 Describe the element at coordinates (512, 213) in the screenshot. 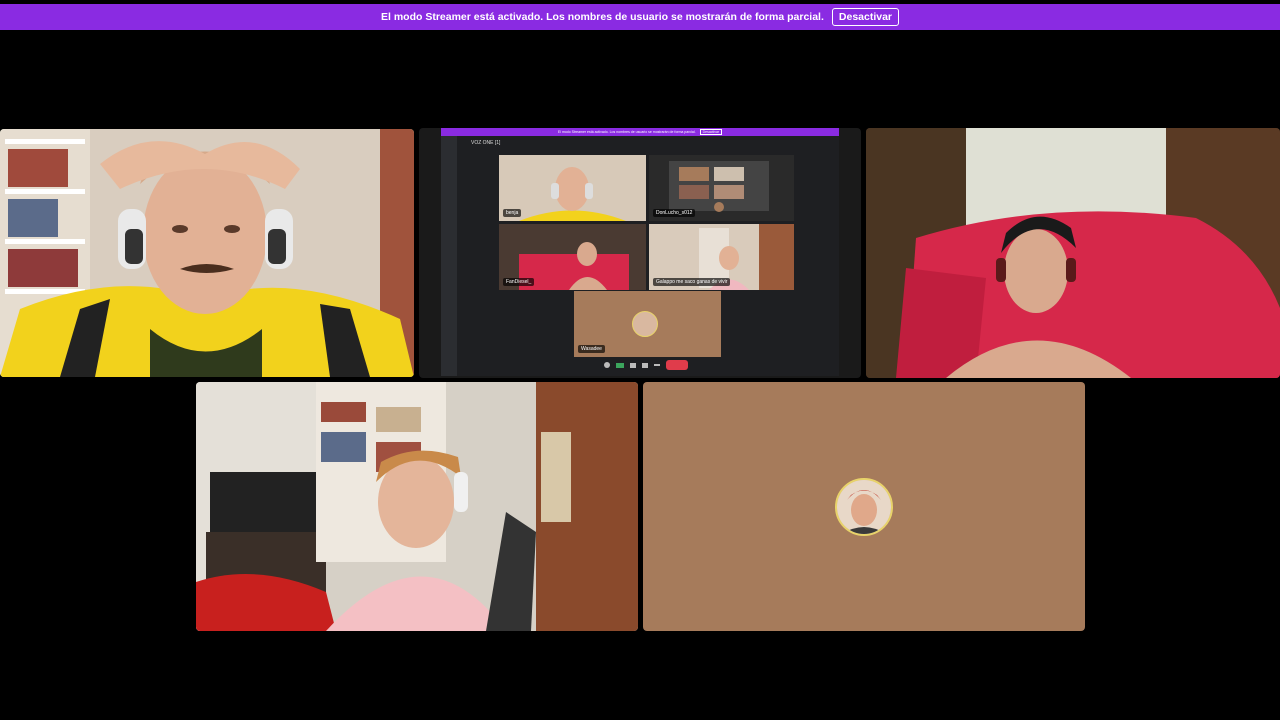

I see `nested-tile-label: benja` at that location.